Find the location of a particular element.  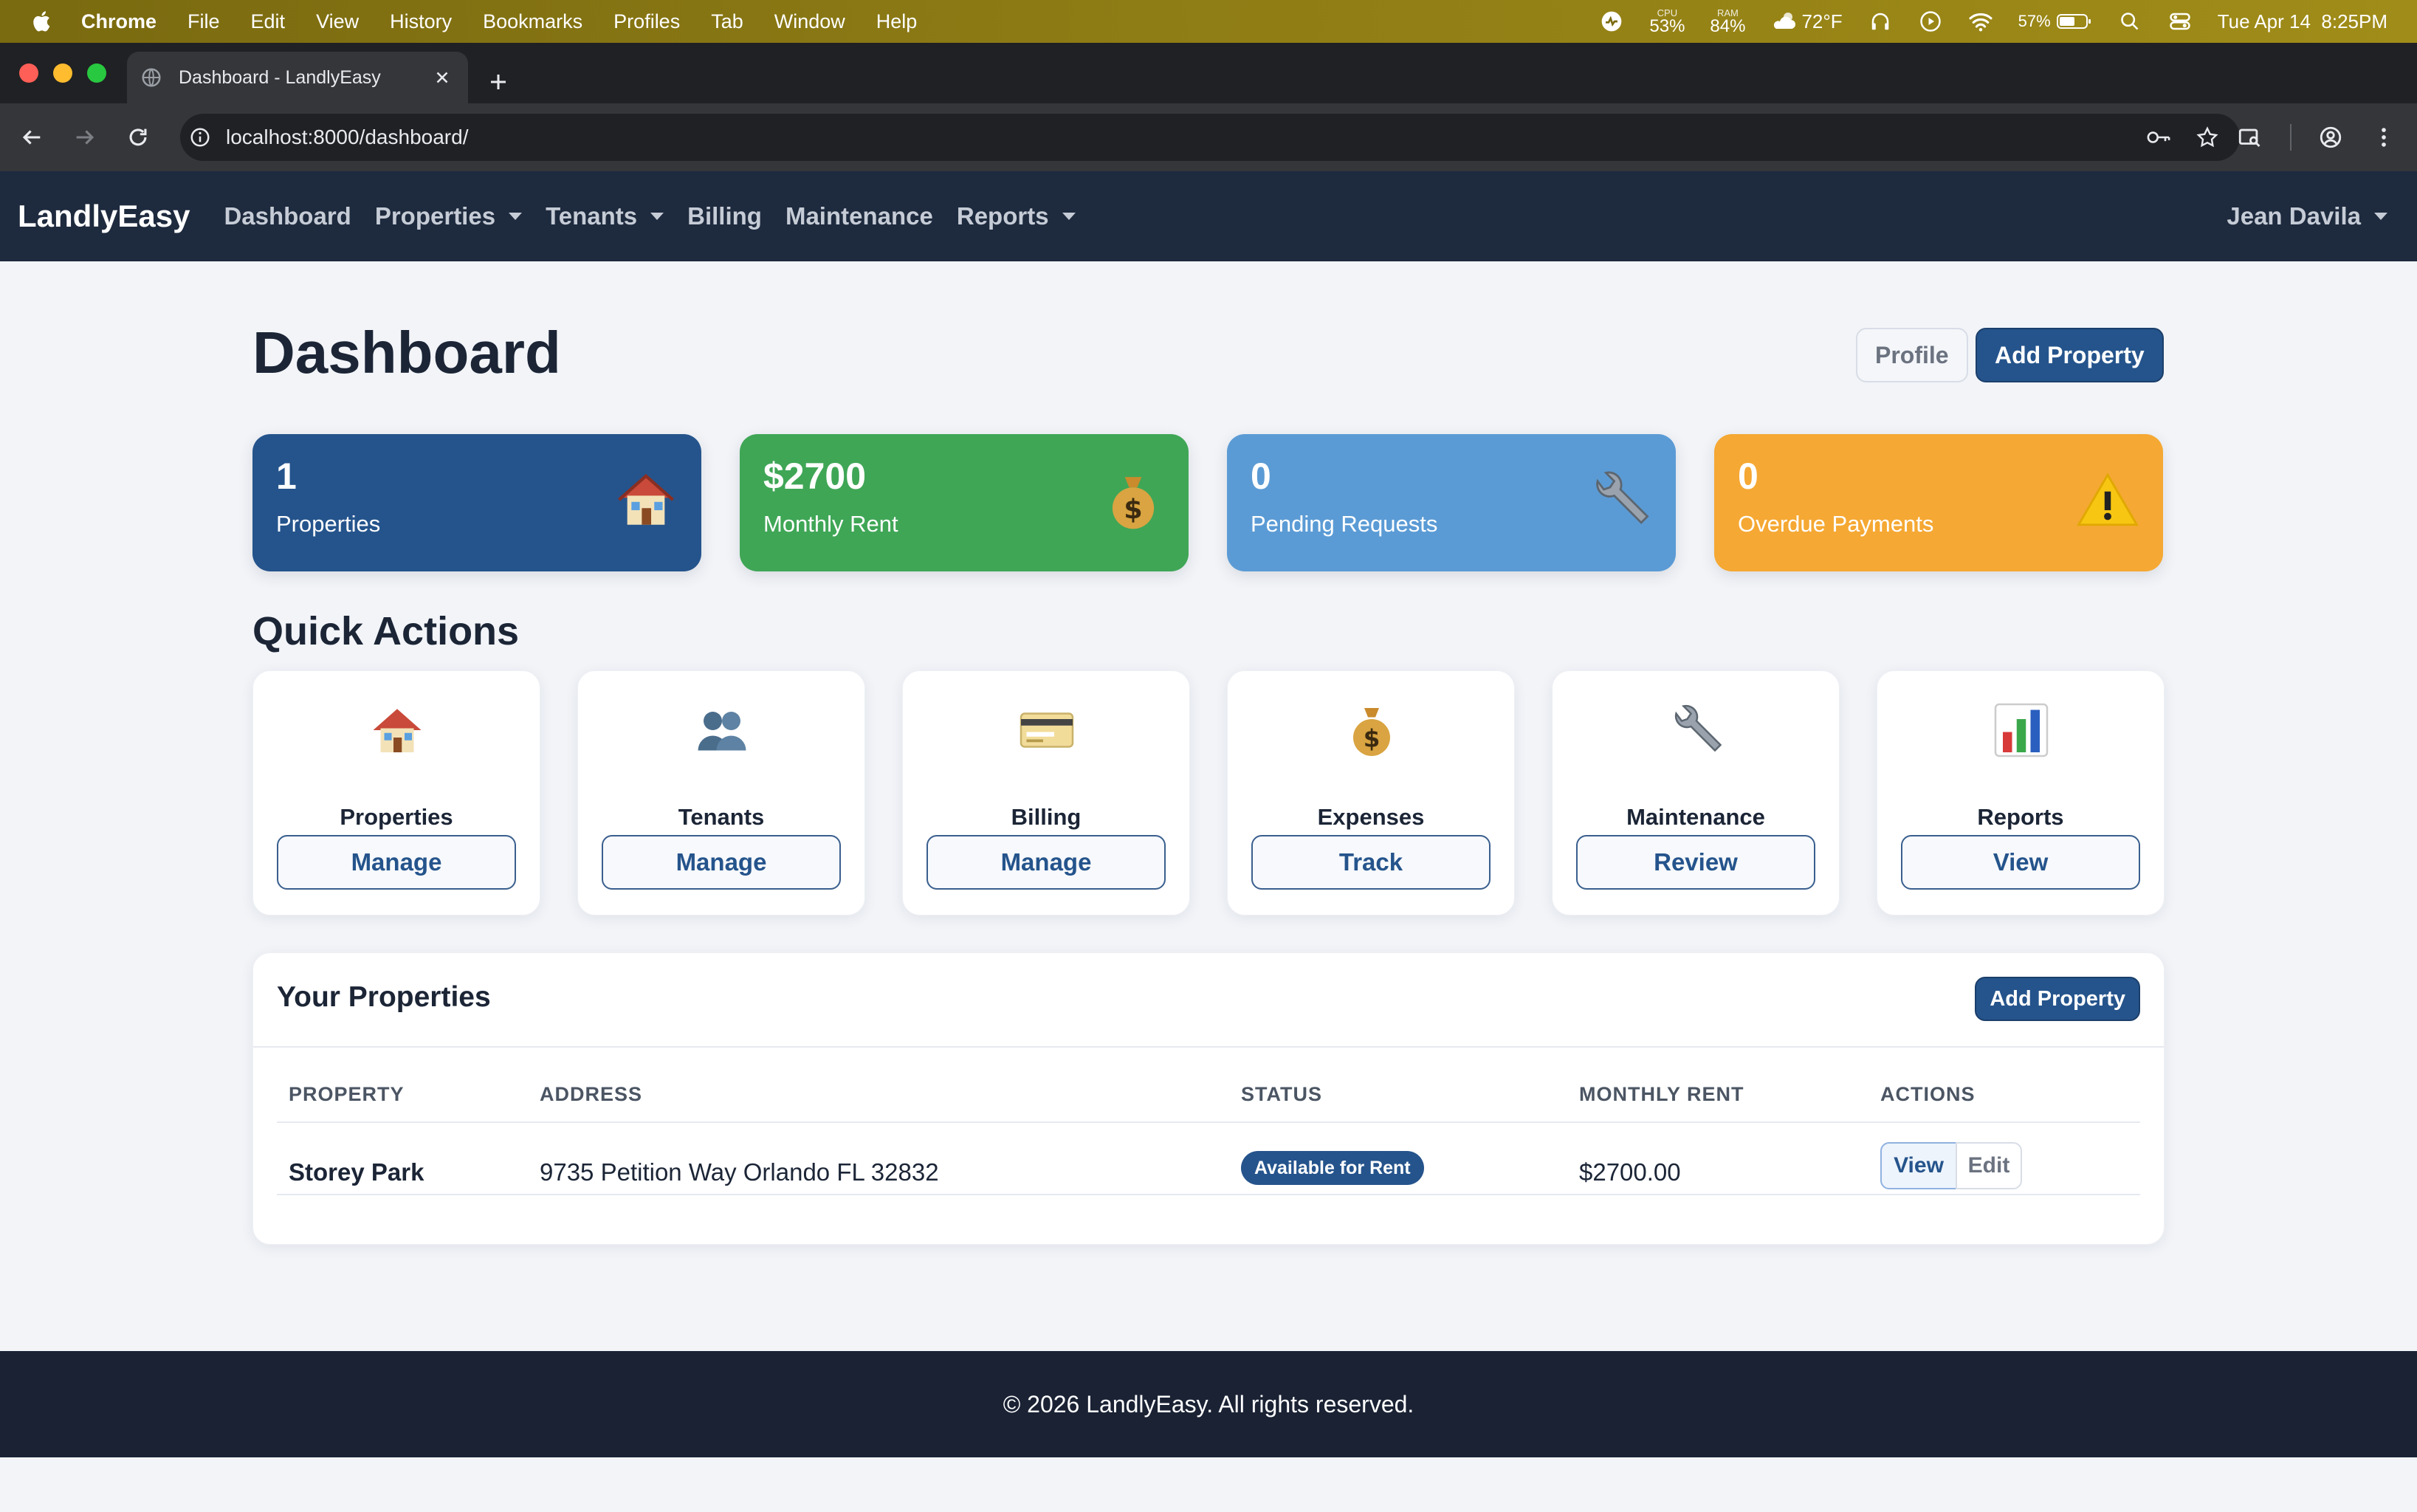

brand-logo: LandlyEasy is located at coordinates (104, 216).